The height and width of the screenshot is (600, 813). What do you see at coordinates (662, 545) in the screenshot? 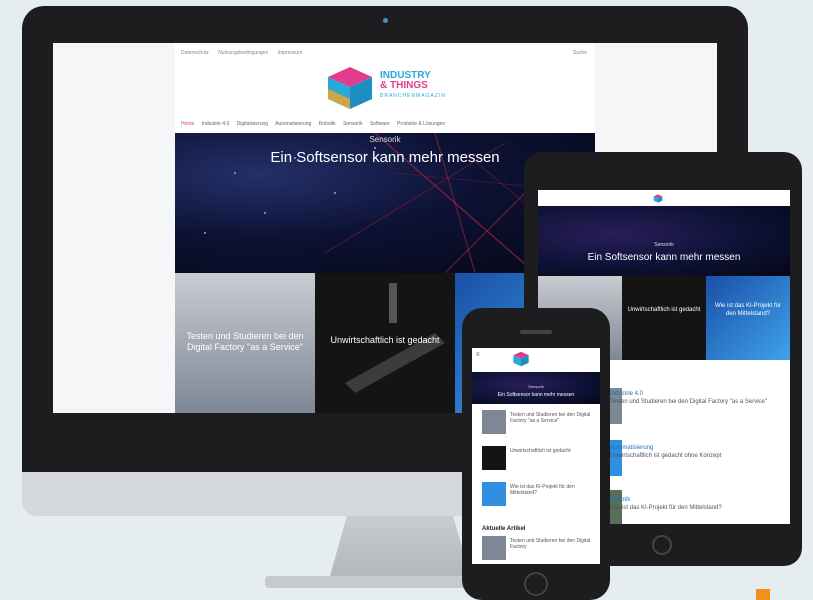
I see `tablet-home-button` at bounding box center [662, 545].